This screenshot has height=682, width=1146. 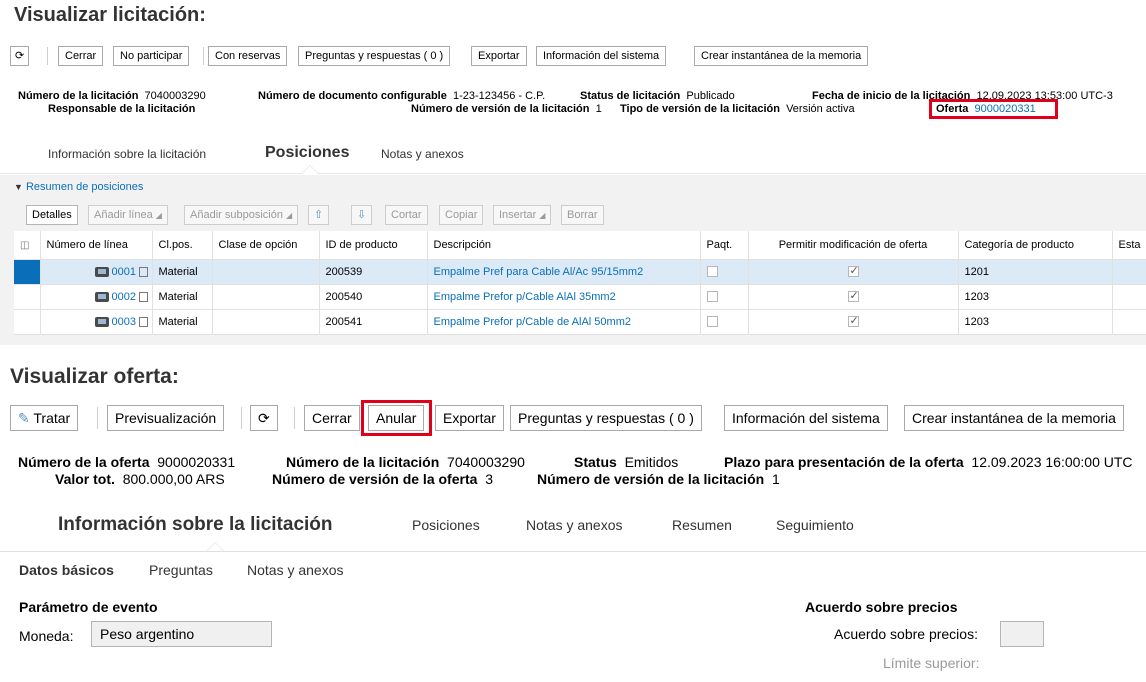 I want to click on description-link: Empalme Prefor p/Cable de AlAl 50mm2, so click(x=564, y=322).